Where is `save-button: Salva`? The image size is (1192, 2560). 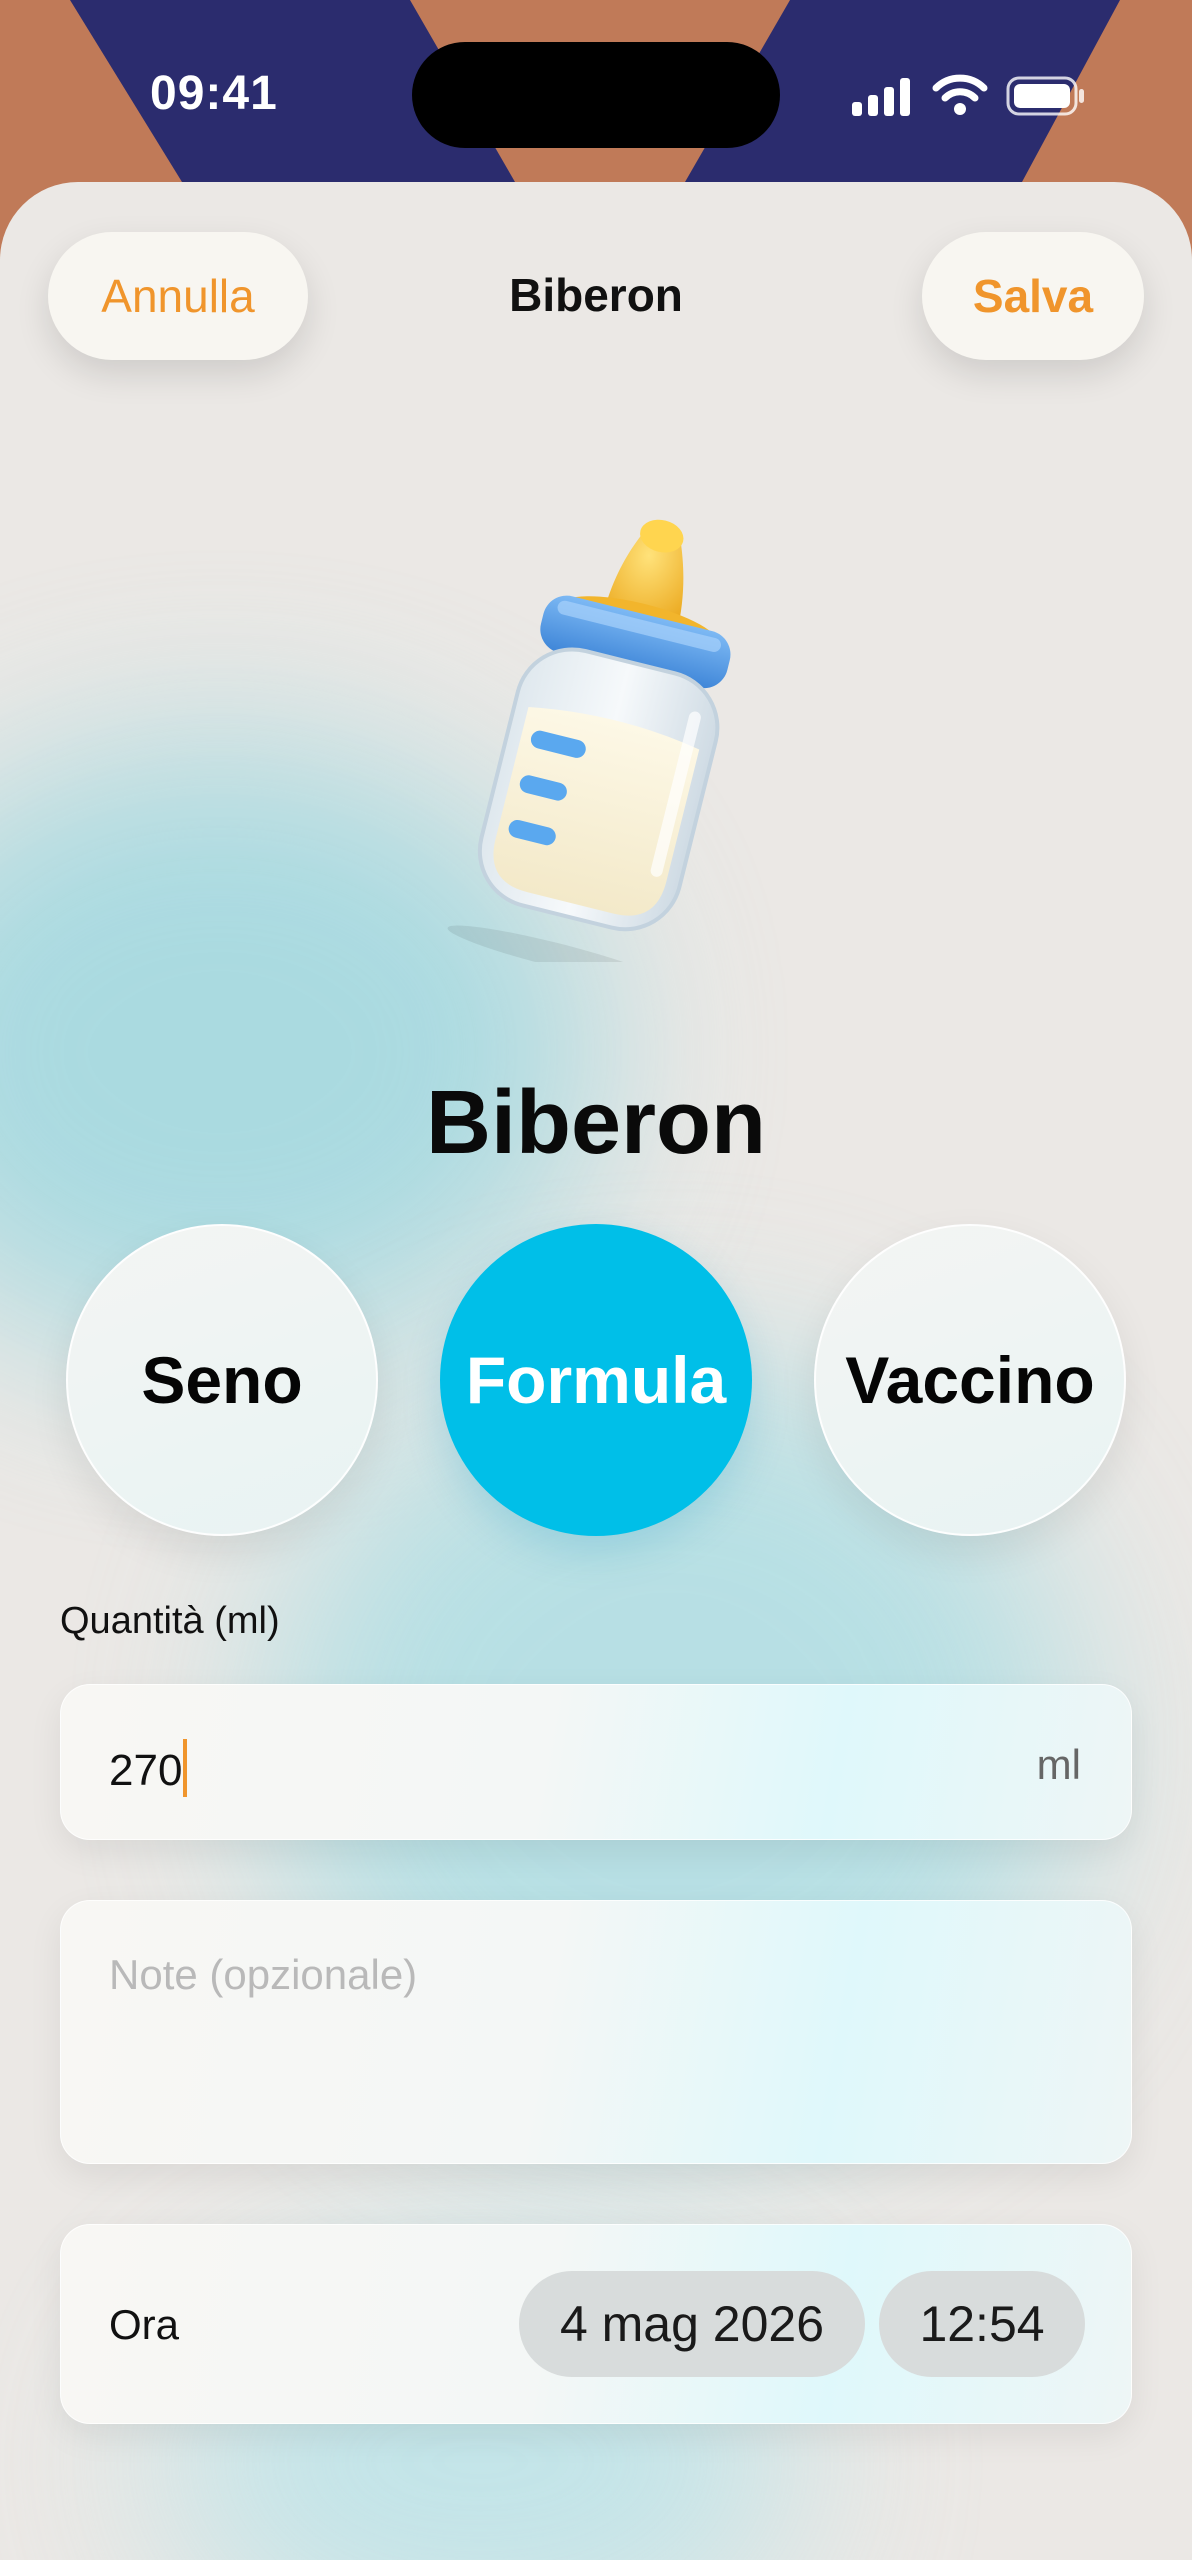
save-button: Salva is located at coordinates (1033, 296).